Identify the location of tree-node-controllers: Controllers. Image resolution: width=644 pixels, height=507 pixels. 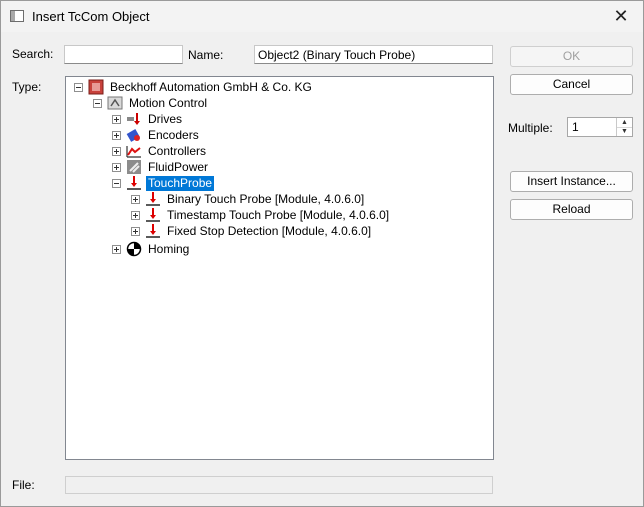
(160, 151).